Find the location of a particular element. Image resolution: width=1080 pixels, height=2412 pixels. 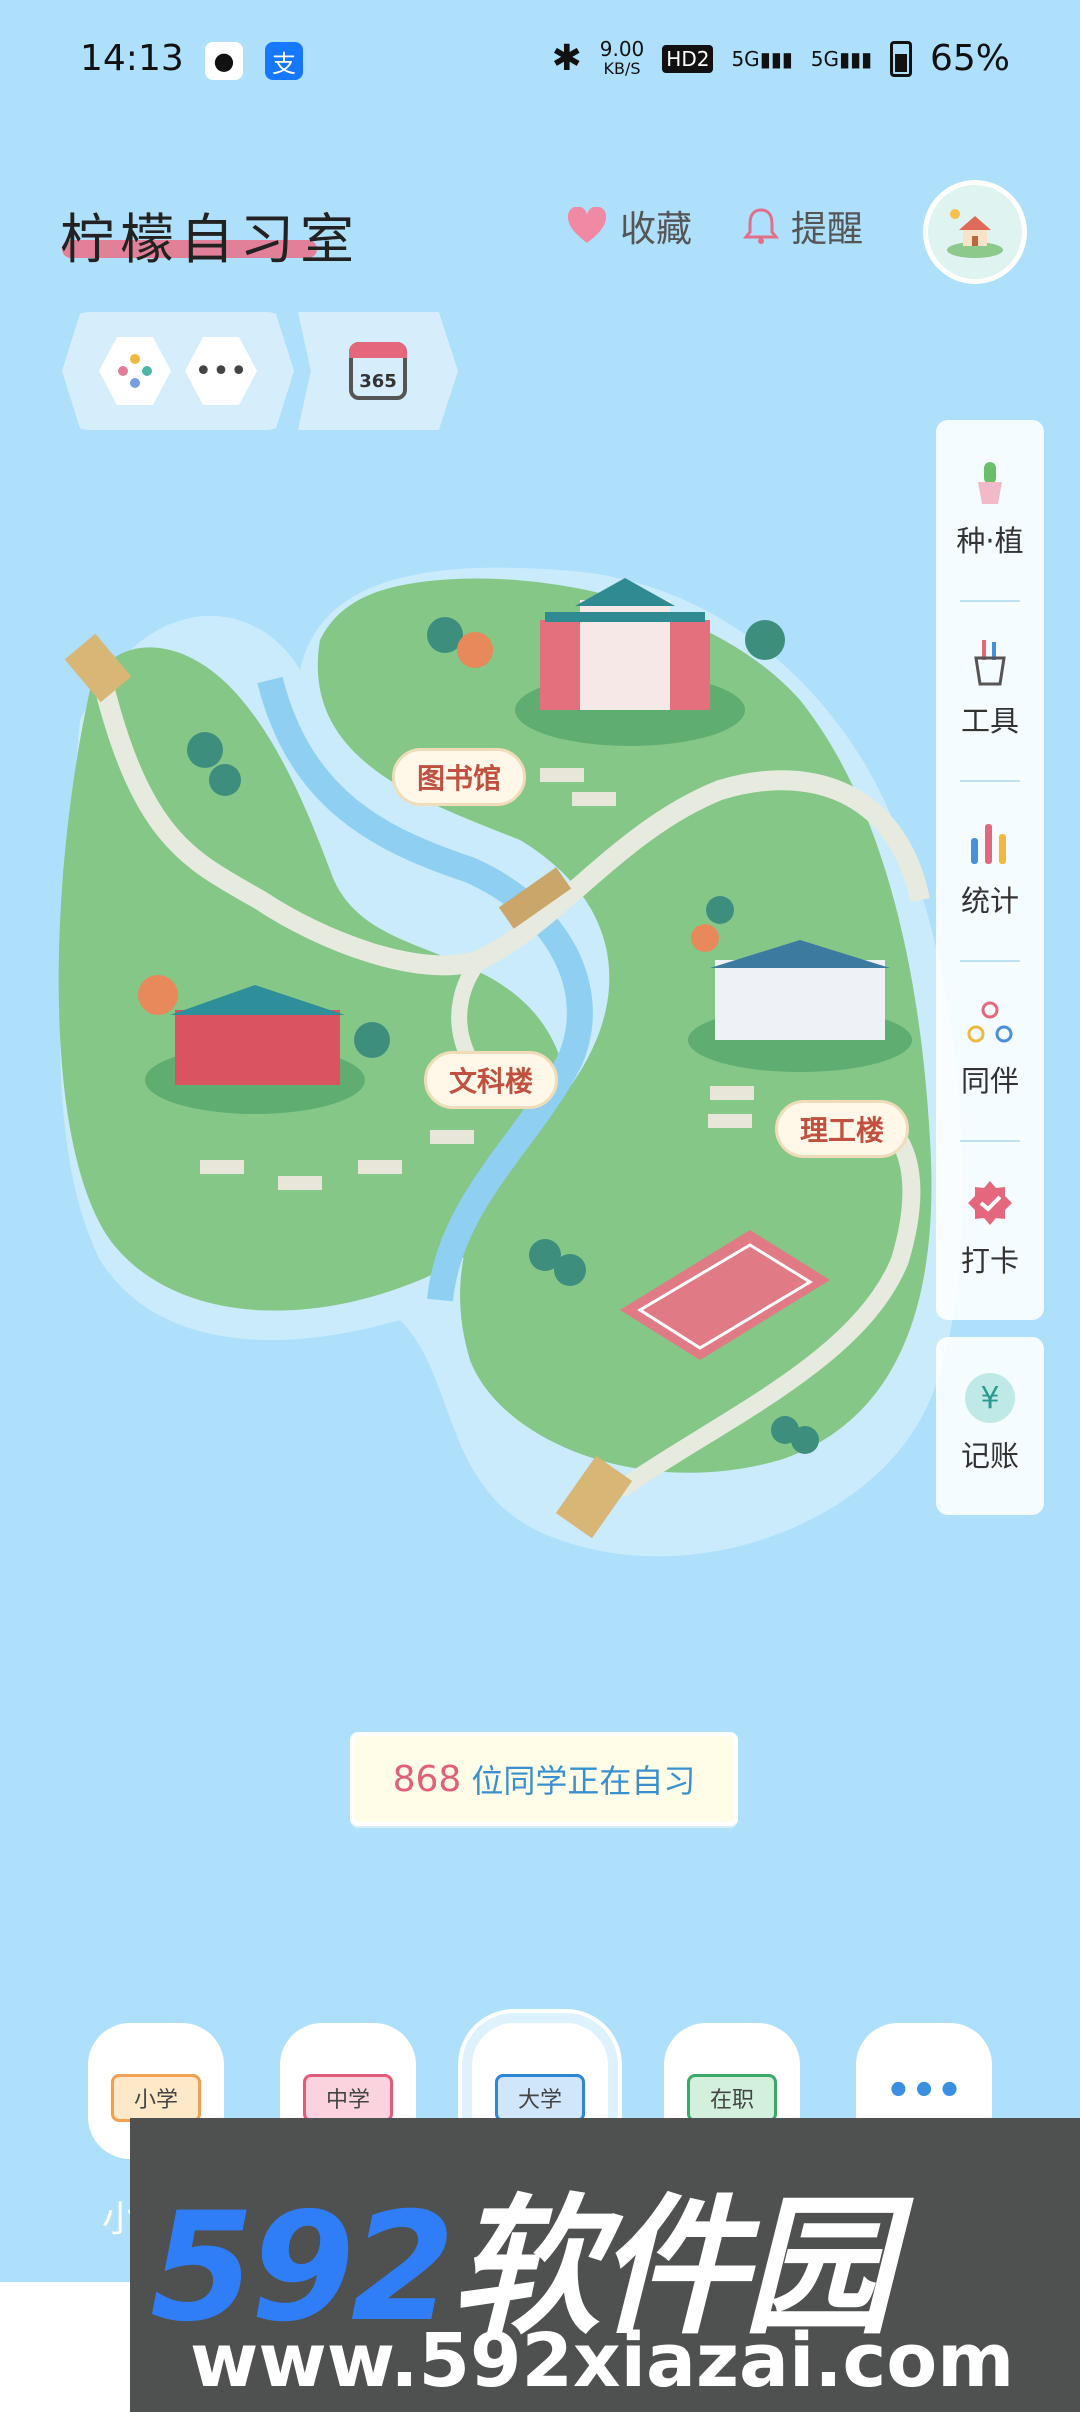

side-menu: 种·植 工具 统计 同伴 打卡 is located at coordinates (990, 870).